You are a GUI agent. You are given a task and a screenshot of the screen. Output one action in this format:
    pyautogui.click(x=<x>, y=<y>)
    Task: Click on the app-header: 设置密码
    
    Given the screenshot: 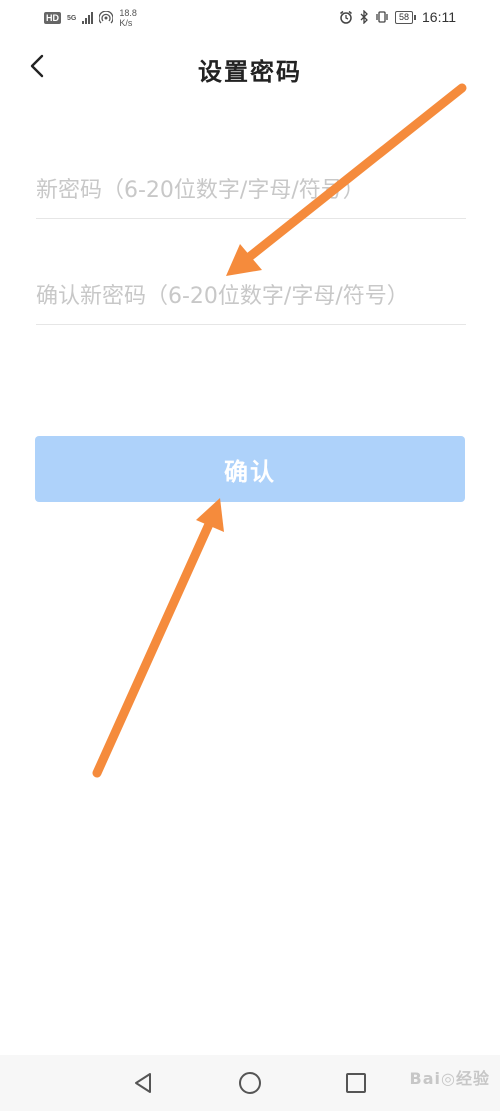 What is the action you would take?
    pyautogui.click(x=250, y=67)
    